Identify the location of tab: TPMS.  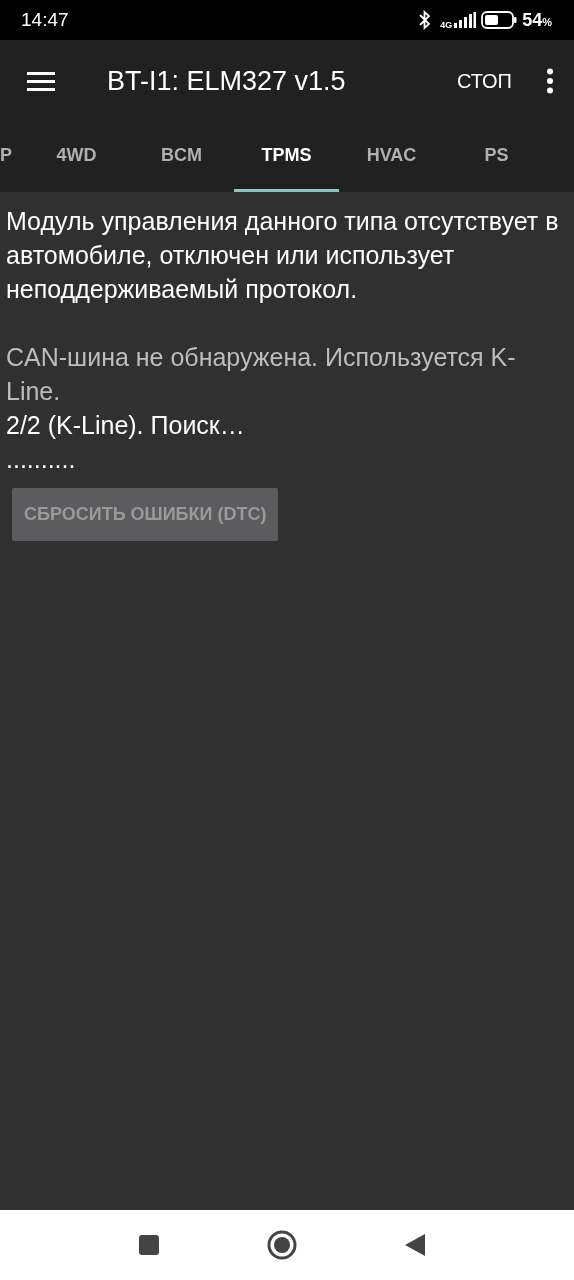
(286, 157).